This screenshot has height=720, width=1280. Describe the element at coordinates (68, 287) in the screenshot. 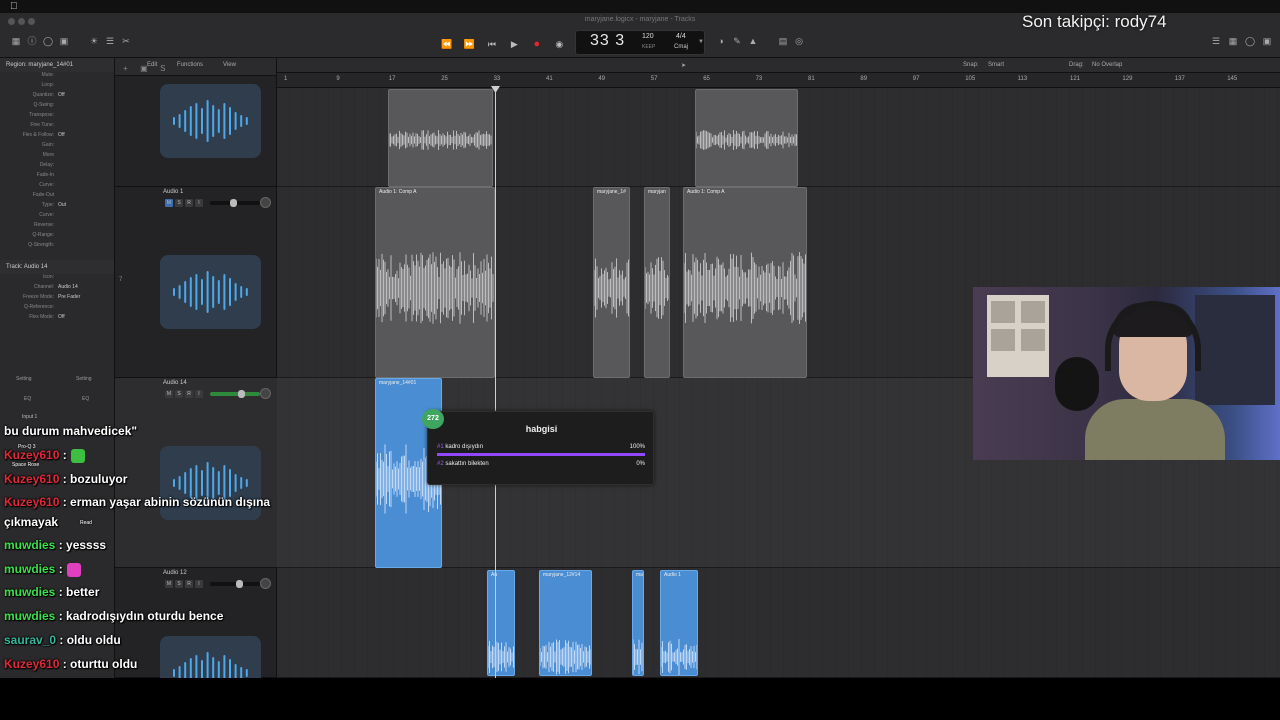

I see `param-value: Audio 14` at that location.